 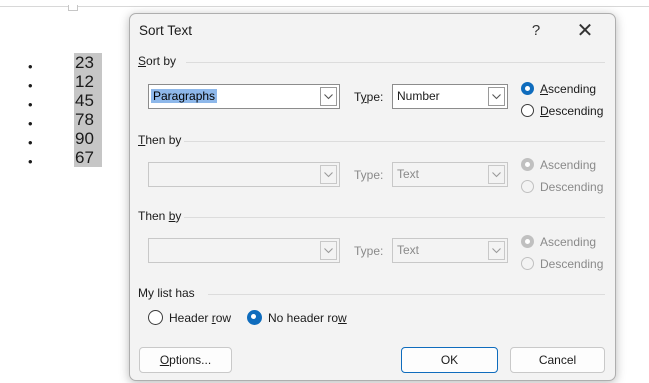 What do you see at coordinates (576, 111) in the screenshot?
I see `descending-label-text: escending` at bounding box center [576, 111].